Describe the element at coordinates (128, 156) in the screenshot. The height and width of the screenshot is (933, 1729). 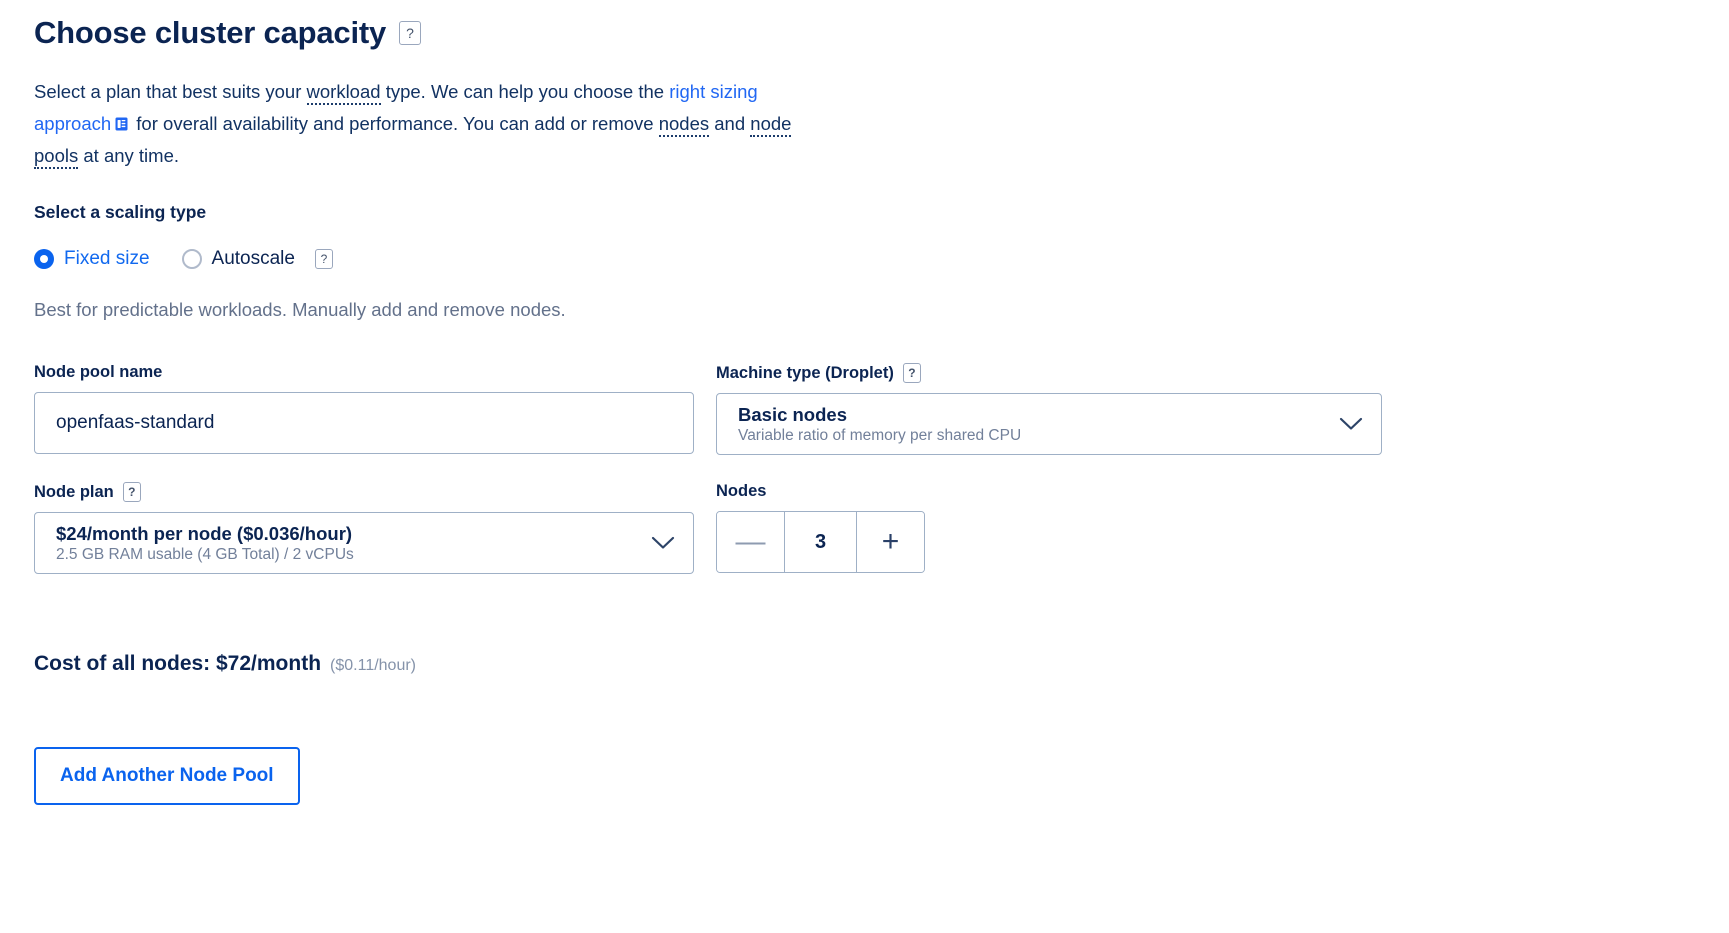
I see `intro-text-5: at any time.` at that location.